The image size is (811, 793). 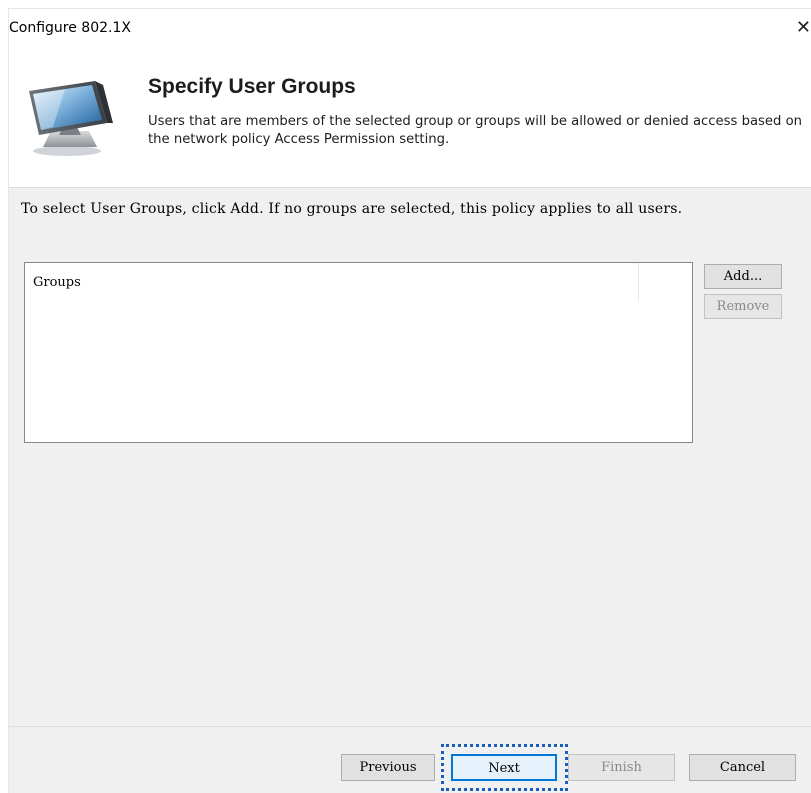 I want to click on cancel-button: Cancel, so click(x=742, y=767).